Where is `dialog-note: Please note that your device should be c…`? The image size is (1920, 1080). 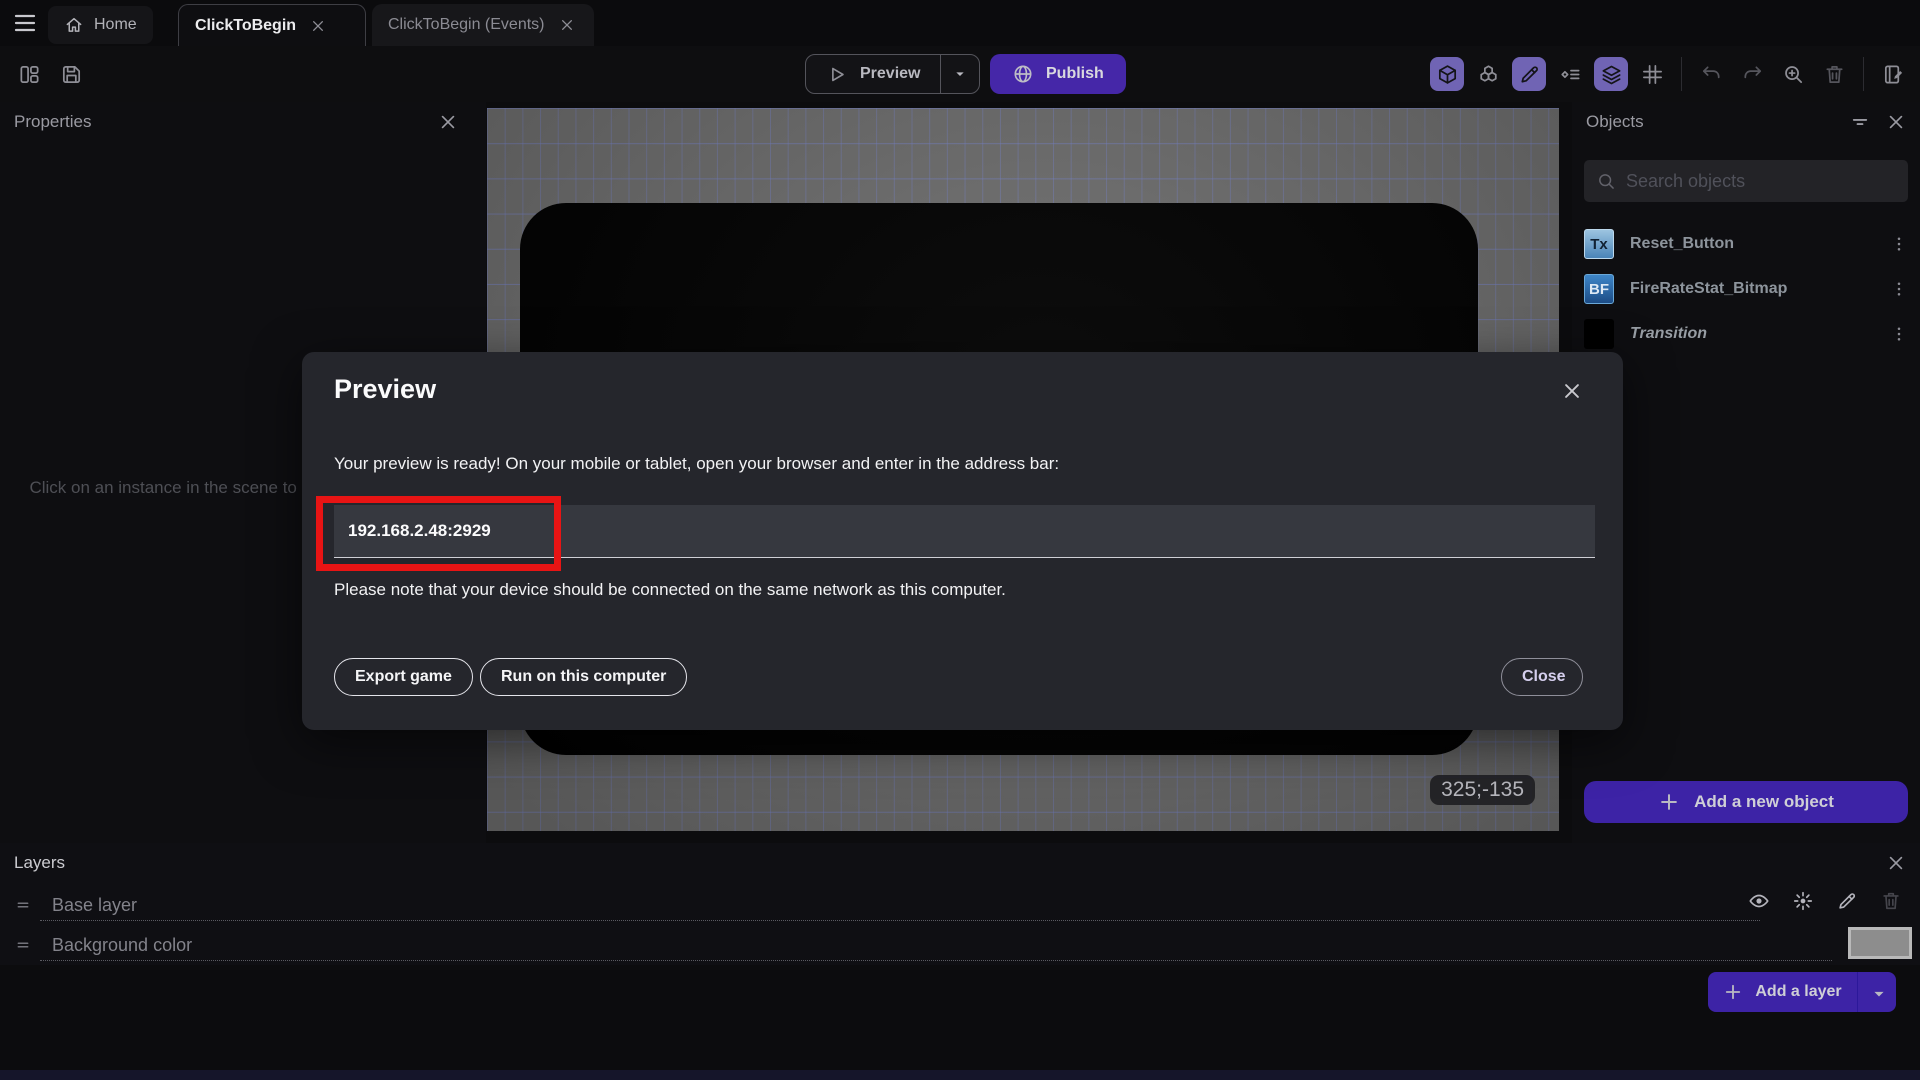 dialog-note: Please note that your device should be c… is located at coordinates (670, 589).